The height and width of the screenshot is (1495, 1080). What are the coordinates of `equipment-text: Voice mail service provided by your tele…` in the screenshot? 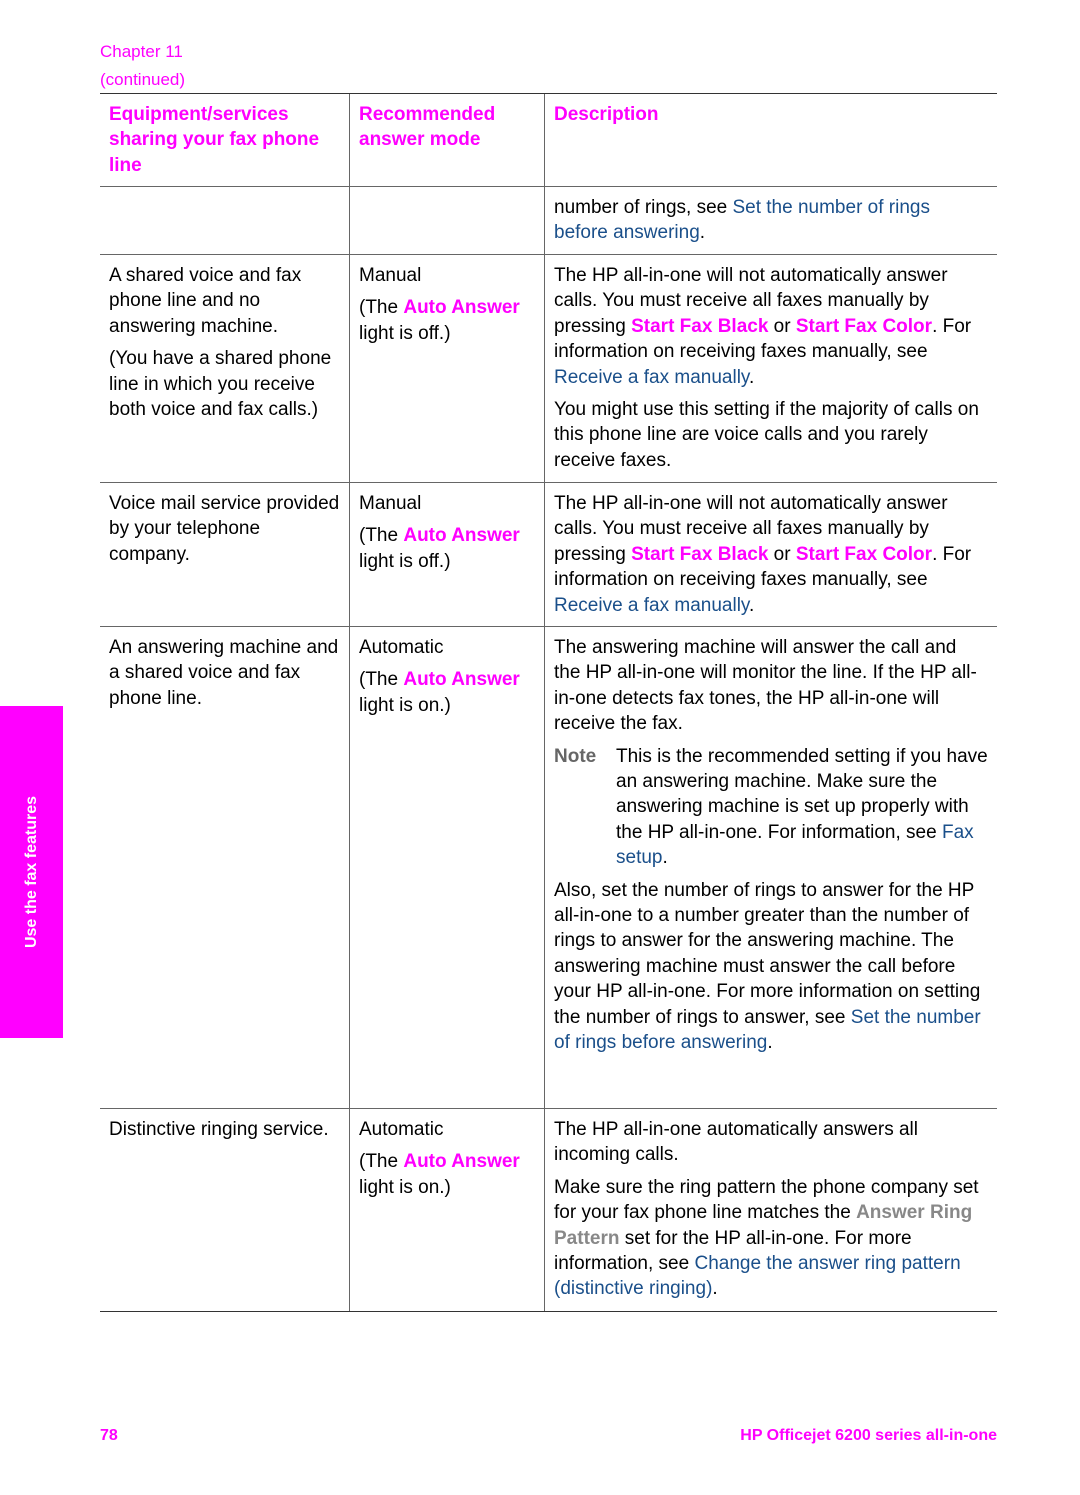 It's located at (224, 529).